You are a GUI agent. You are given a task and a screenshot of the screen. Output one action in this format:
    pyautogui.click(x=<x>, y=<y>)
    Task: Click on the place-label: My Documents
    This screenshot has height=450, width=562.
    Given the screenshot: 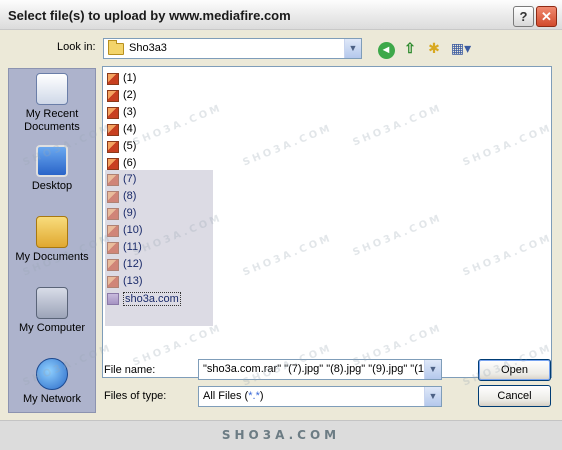 What is the action you would take?
    pyautogui.click(x=52, y=257)
    